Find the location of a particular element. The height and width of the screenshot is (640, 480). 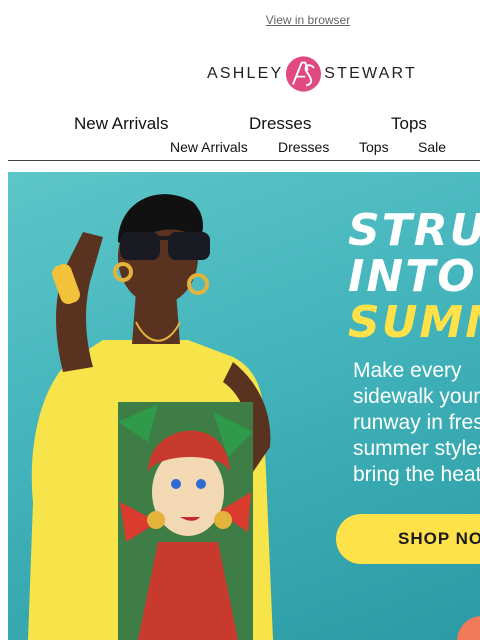

brand-monogram-icon is located at coordinates (304, 74).